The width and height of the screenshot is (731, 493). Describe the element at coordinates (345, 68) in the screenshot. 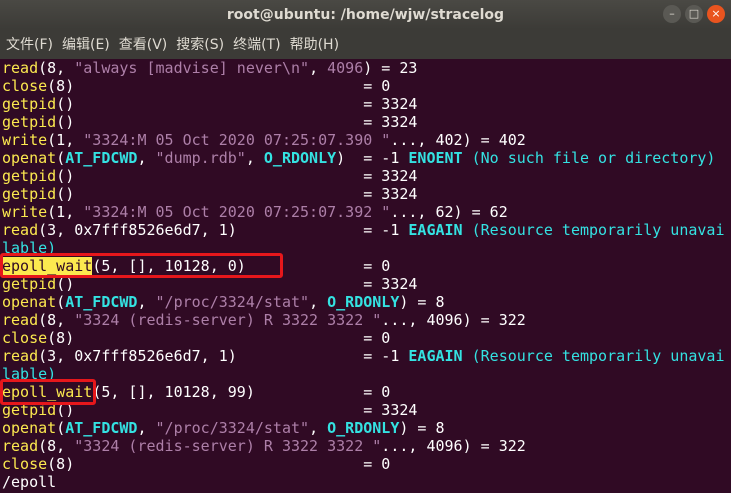

I see `terminal-text-segment: 4096` at that location.